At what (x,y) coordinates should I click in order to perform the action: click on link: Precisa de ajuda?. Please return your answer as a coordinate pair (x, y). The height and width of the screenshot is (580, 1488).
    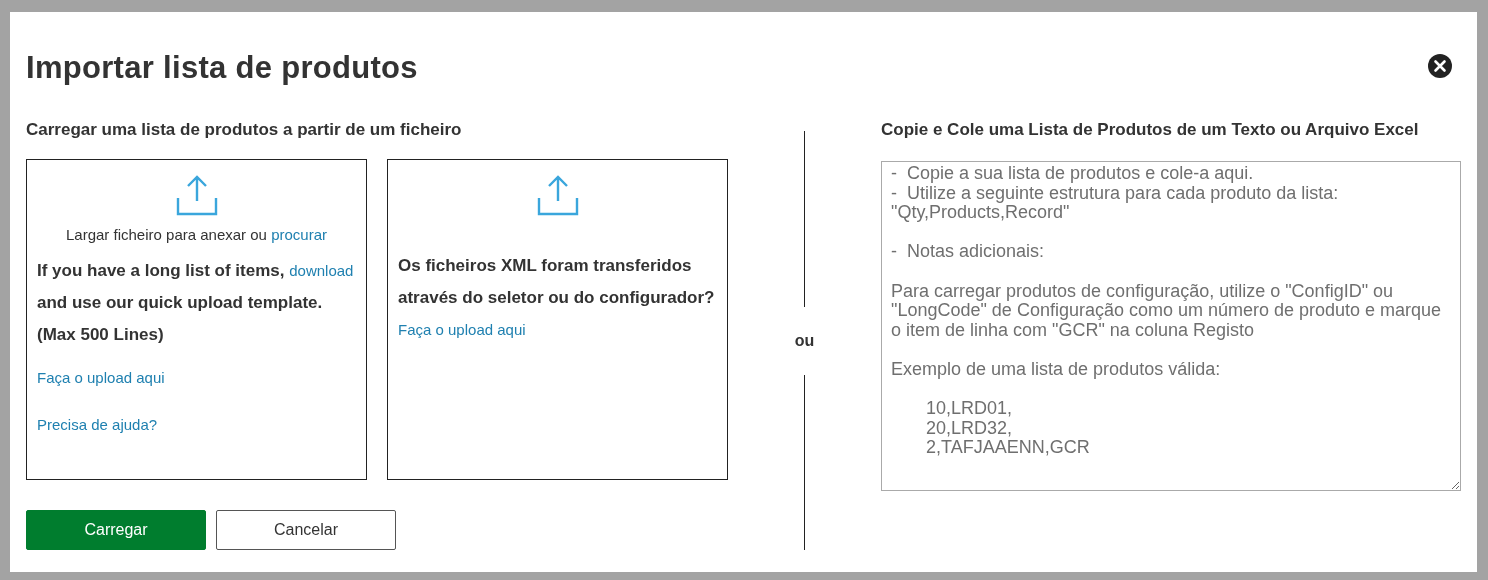
    Looking at the image, I should click on (97, 424).